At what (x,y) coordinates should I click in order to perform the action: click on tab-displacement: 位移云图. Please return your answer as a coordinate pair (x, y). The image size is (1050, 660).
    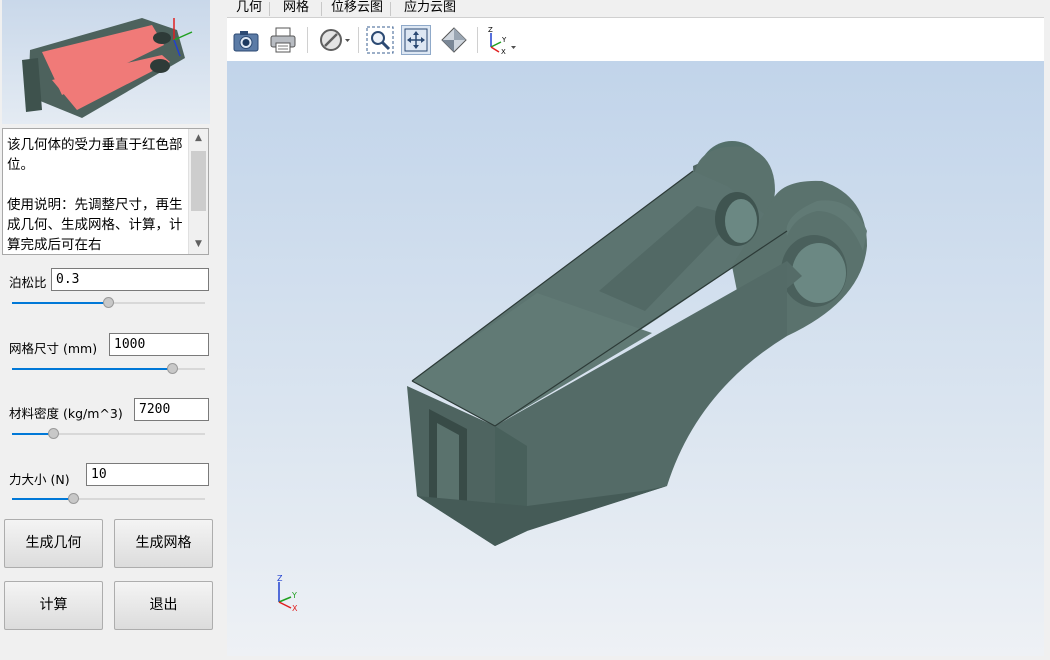
    Looking at the image, I should click on (357, 8).